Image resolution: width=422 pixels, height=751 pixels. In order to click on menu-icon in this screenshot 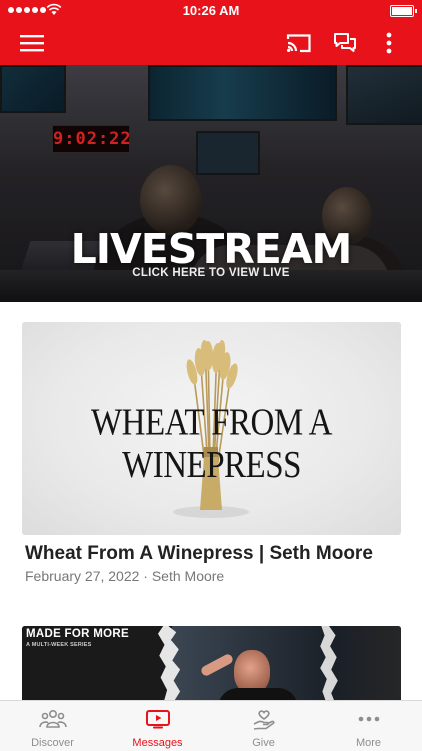, I will do `click(32, 43)`.